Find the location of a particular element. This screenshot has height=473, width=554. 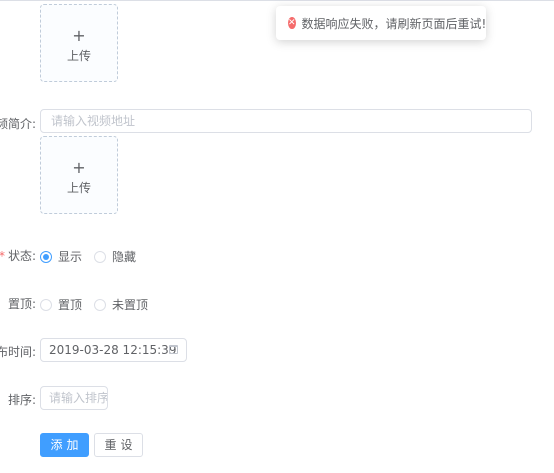

sort-input: 请输入排序 is located at coordinates (74, 398).